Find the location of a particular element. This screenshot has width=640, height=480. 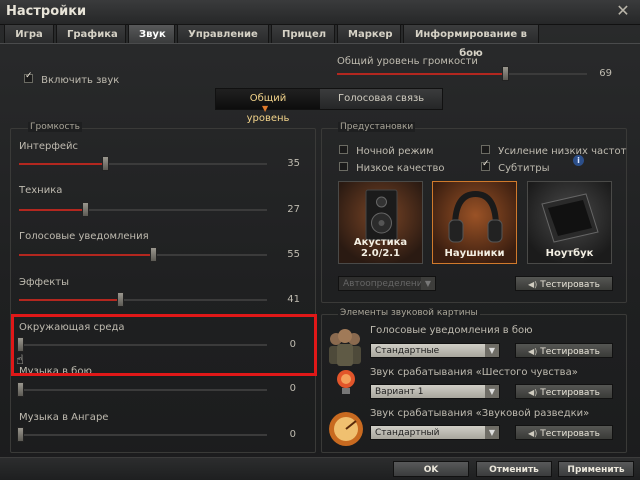

slider-hangar-music is located at coordinates (142, 434).